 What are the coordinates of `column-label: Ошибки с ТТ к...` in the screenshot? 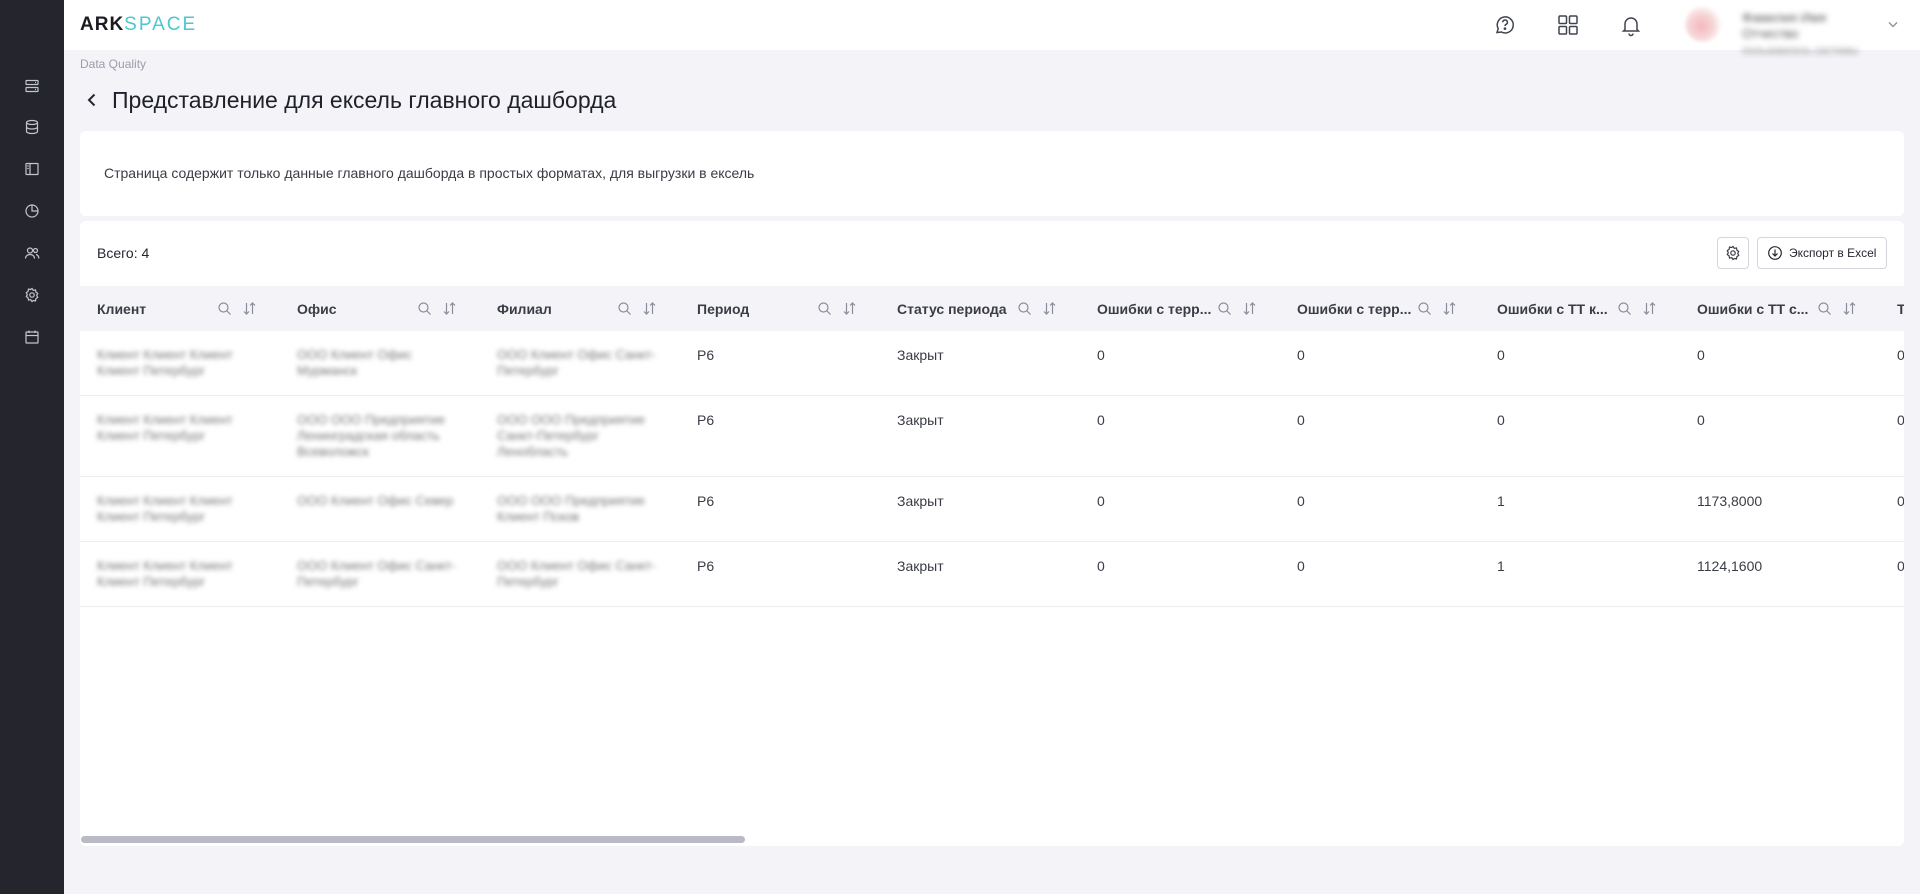 It's located at (1552, 309).